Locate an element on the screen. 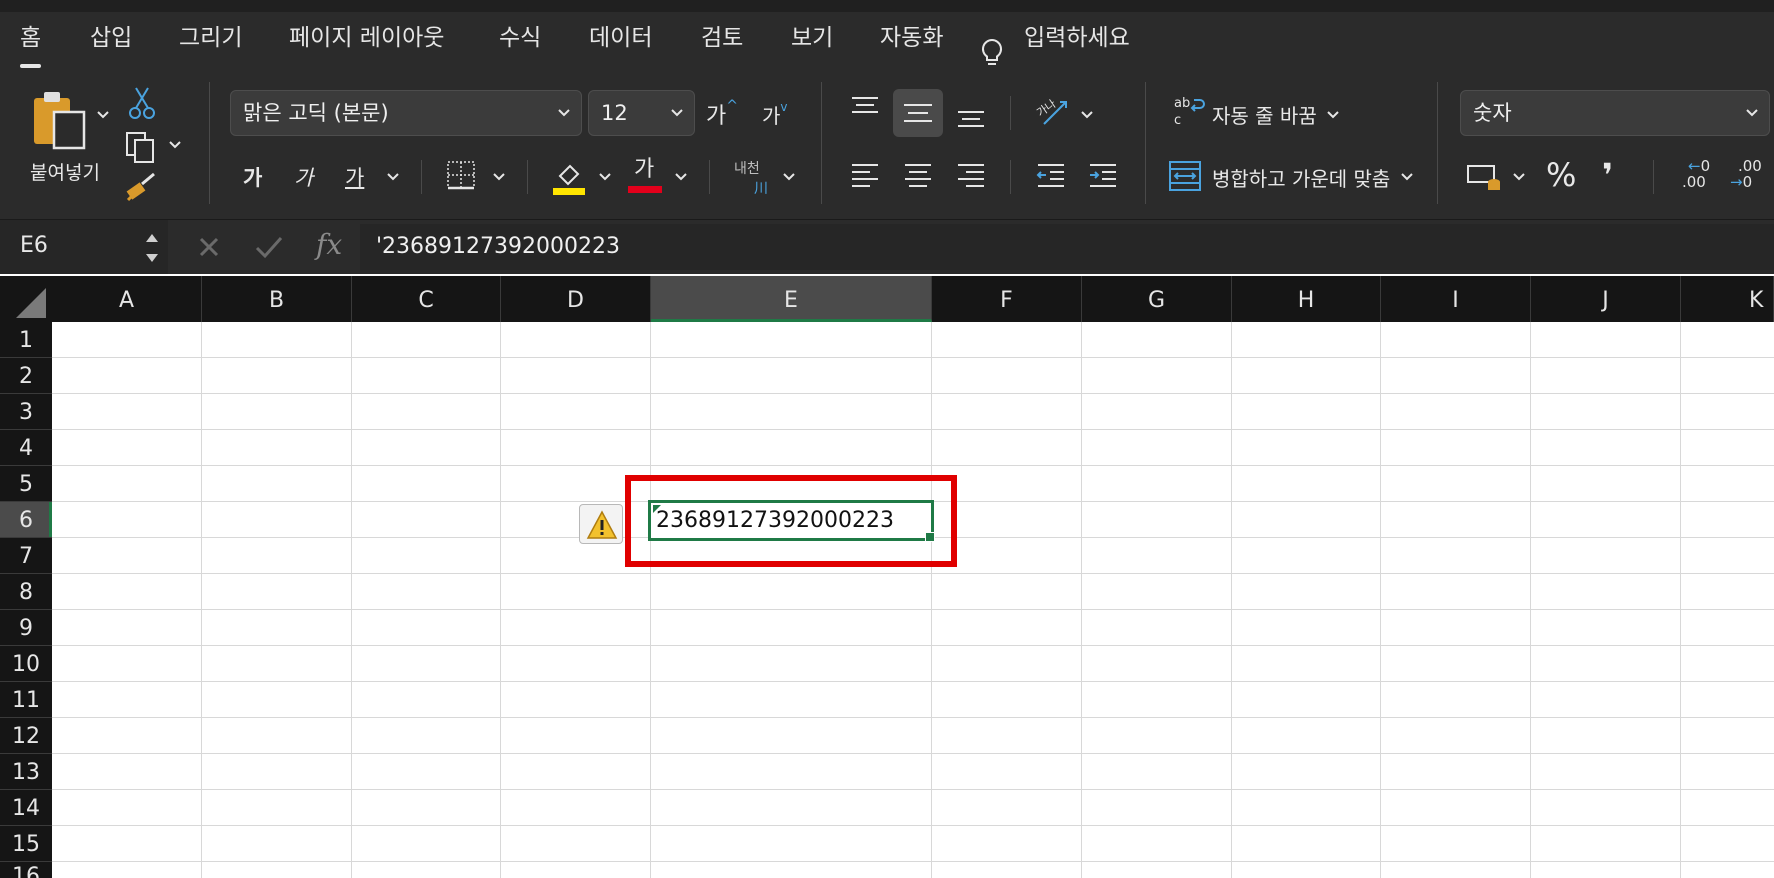 Image resolution: width=1774 pixels, height=878 pixels. tab-automate: 자동화 is located at coordinates (911, 38).